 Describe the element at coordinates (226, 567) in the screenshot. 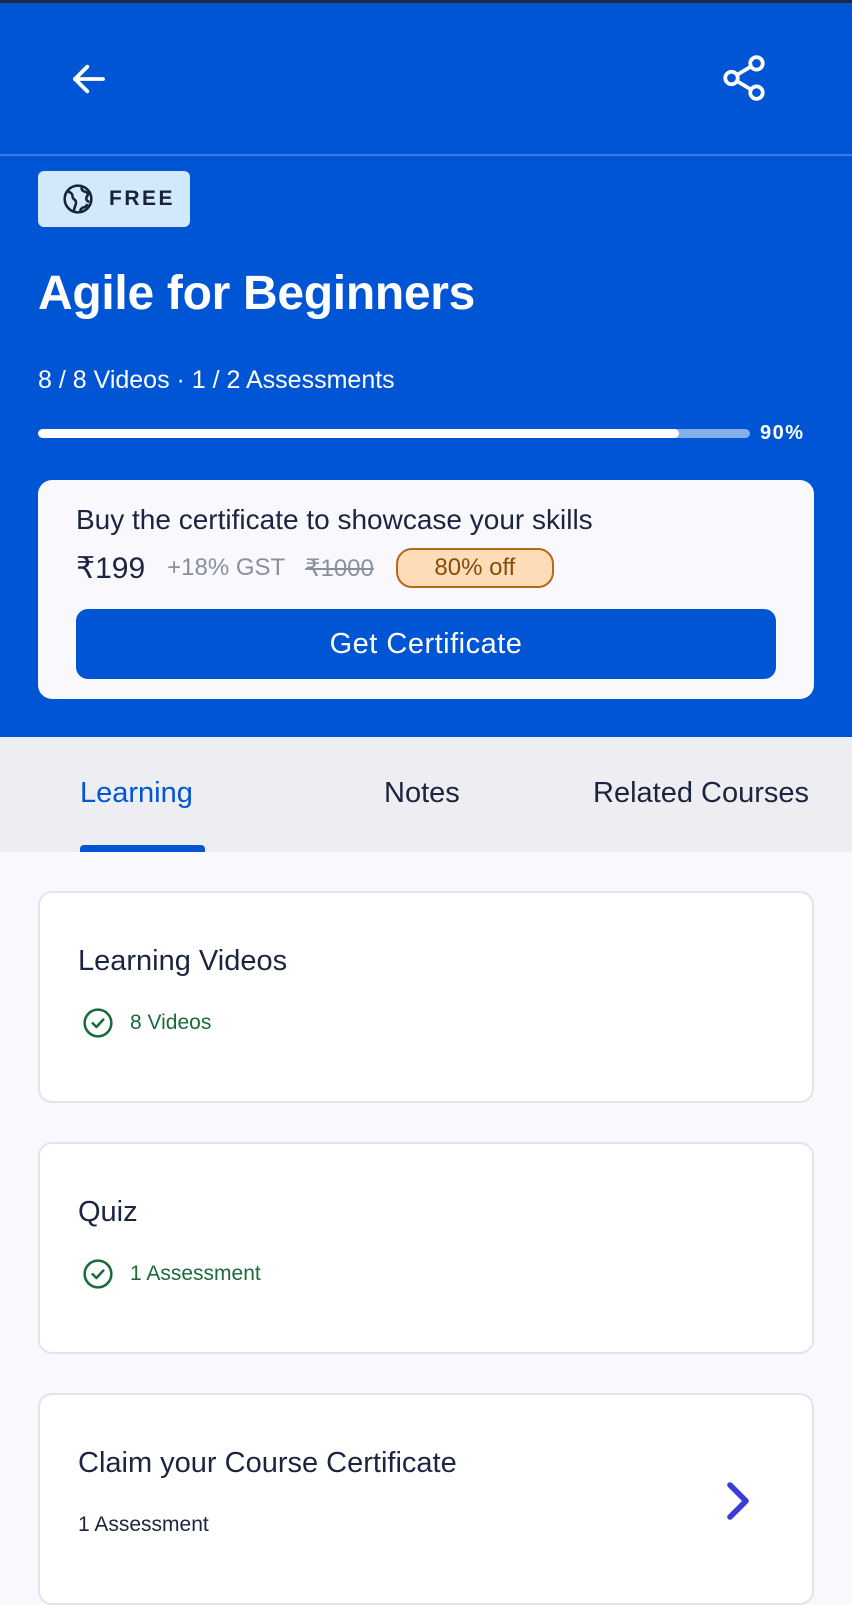

I see `gst-note: +18% GST` at that location.